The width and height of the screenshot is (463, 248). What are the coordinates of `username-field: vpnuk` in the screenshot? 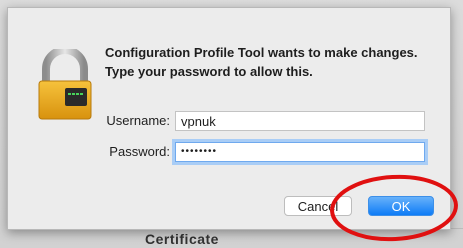 It's located at (300, 121).